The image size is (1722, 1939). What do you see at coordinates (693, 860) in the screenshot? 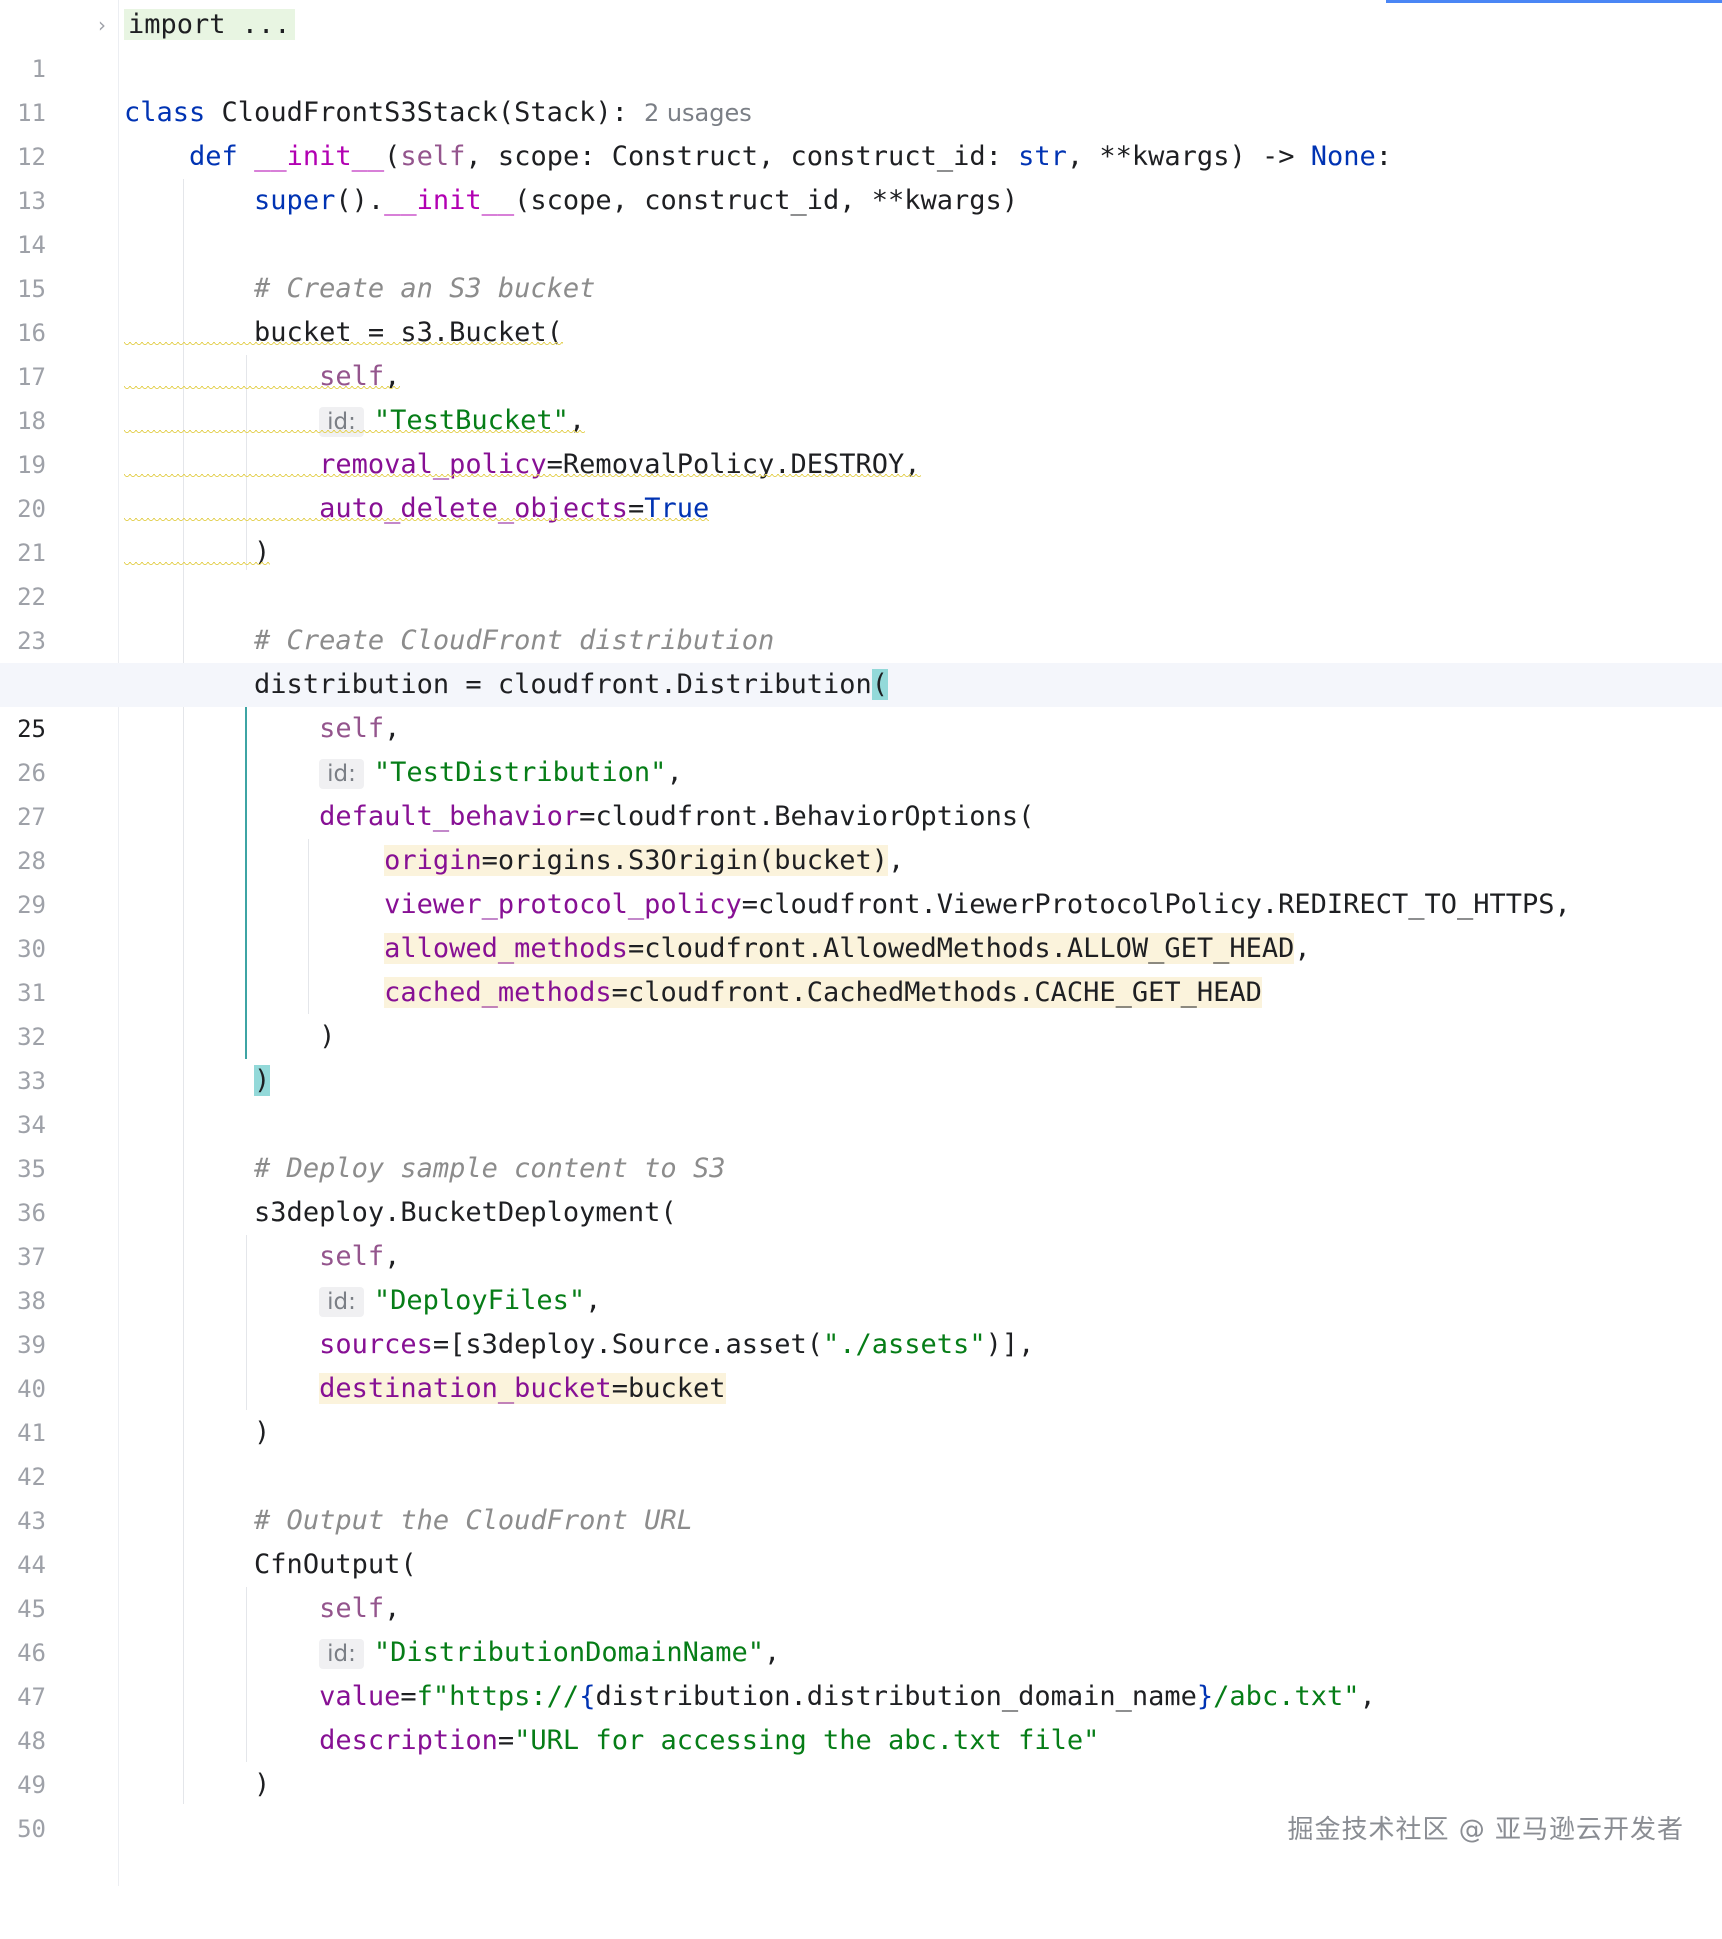
I see `code-text: origins.S3Origin(bucket)` at bounding box center [693, 860].